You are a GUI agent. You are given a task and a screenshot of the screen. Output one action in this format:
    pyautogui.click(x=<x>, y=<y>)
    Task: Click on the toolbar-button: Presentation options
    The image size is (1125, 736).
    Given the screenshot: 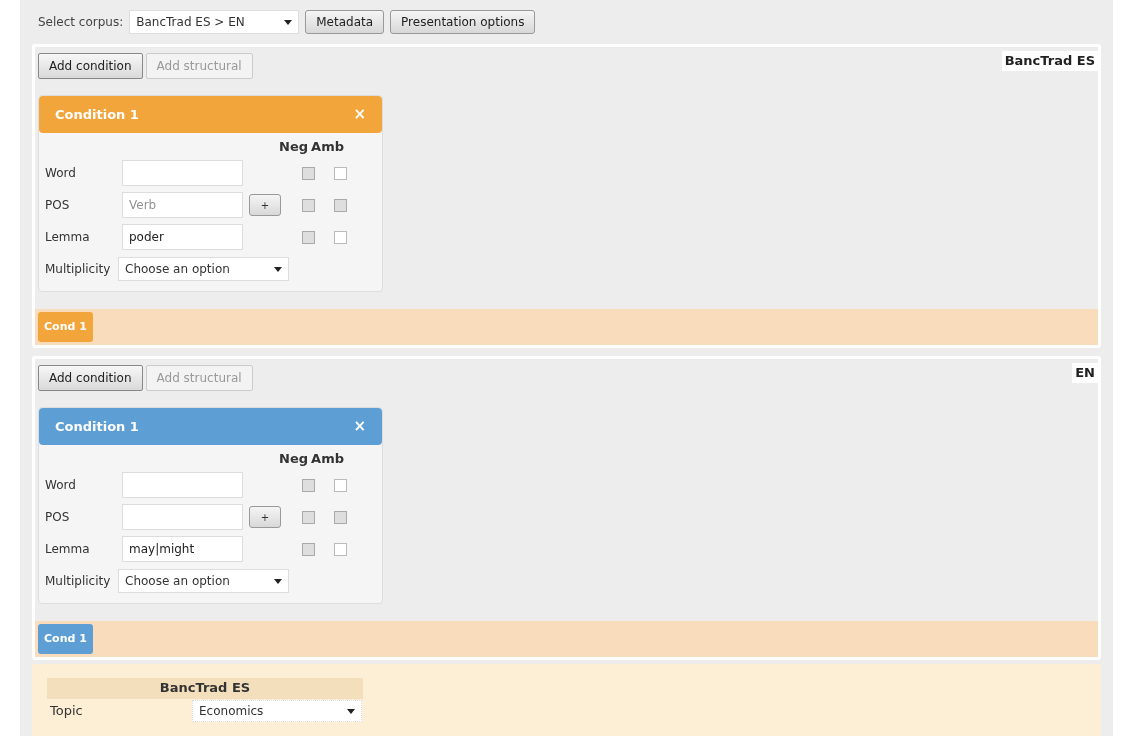 What is the action you would take?
    pyautogui.click(x=463, y=22)
    